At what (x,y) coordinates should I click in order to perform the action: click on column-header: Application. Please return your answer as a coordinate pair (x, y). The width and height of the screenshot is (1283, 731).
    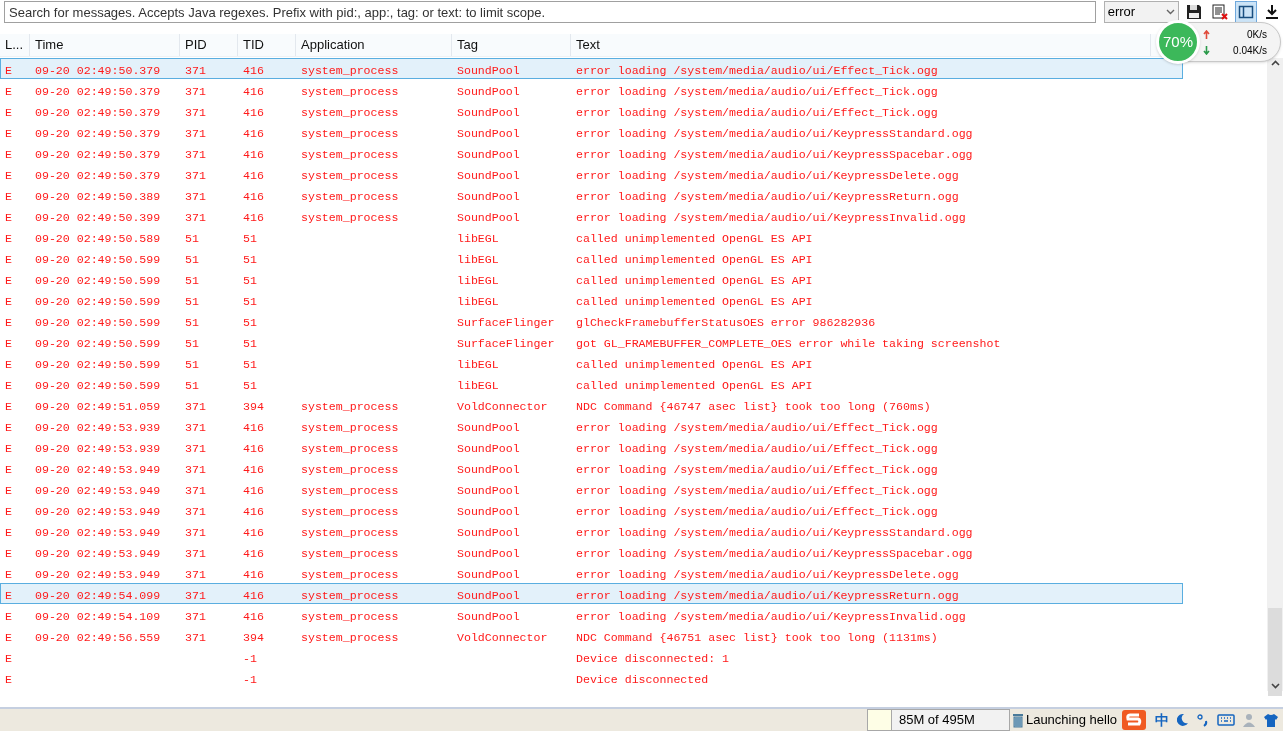
    Looking at the image, I should click on (374, 45).